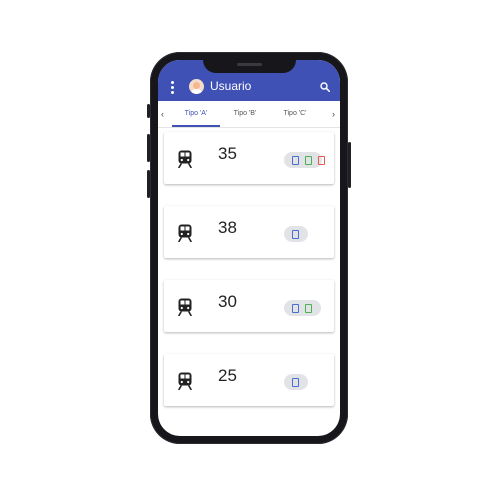 The width and height of the screenshot is (499, 499). What do you see at coordinates (227, 375) in the screenshot?
I see `item-number: 25` at bounding box center [227, 375].